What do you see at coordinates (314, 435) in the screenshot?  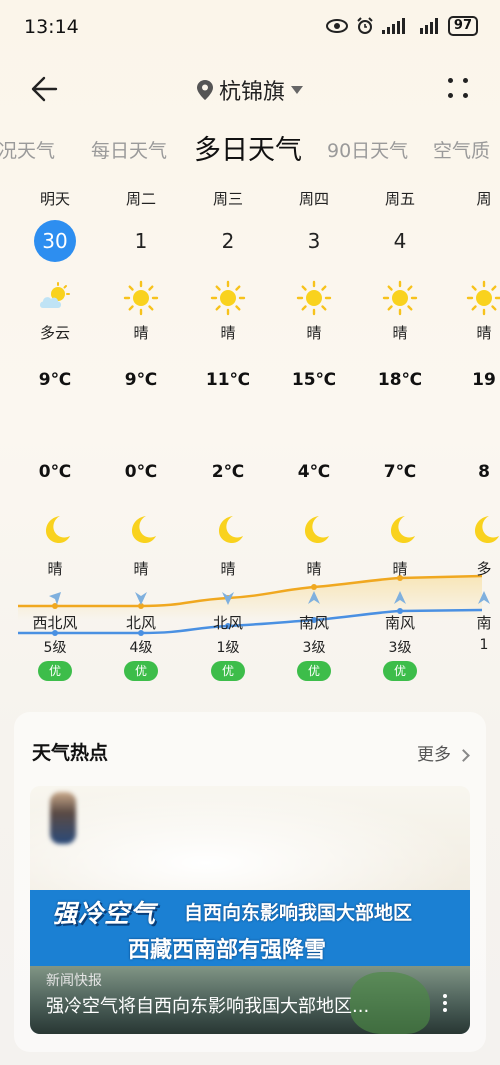 I see `forecast-day-column: 周四 3 晴 15℃ 4℃ 晴南风 3级优` at bounding box center [314, 435].